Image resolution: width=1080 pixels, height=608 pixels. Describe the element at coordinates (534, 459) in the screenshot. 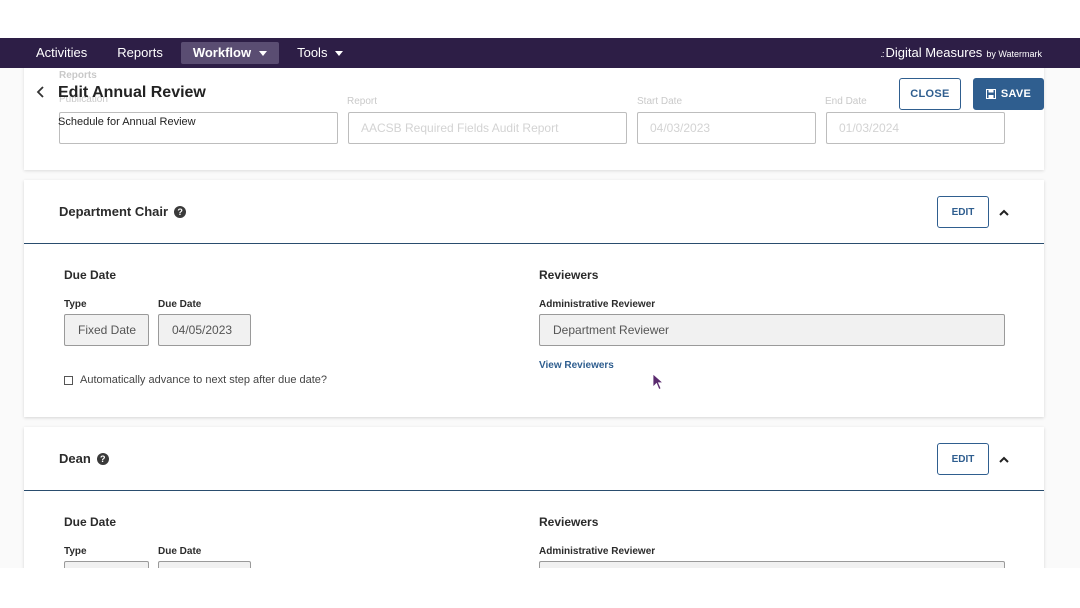

I see `step-card-header: Dean? EDIT` at that location.